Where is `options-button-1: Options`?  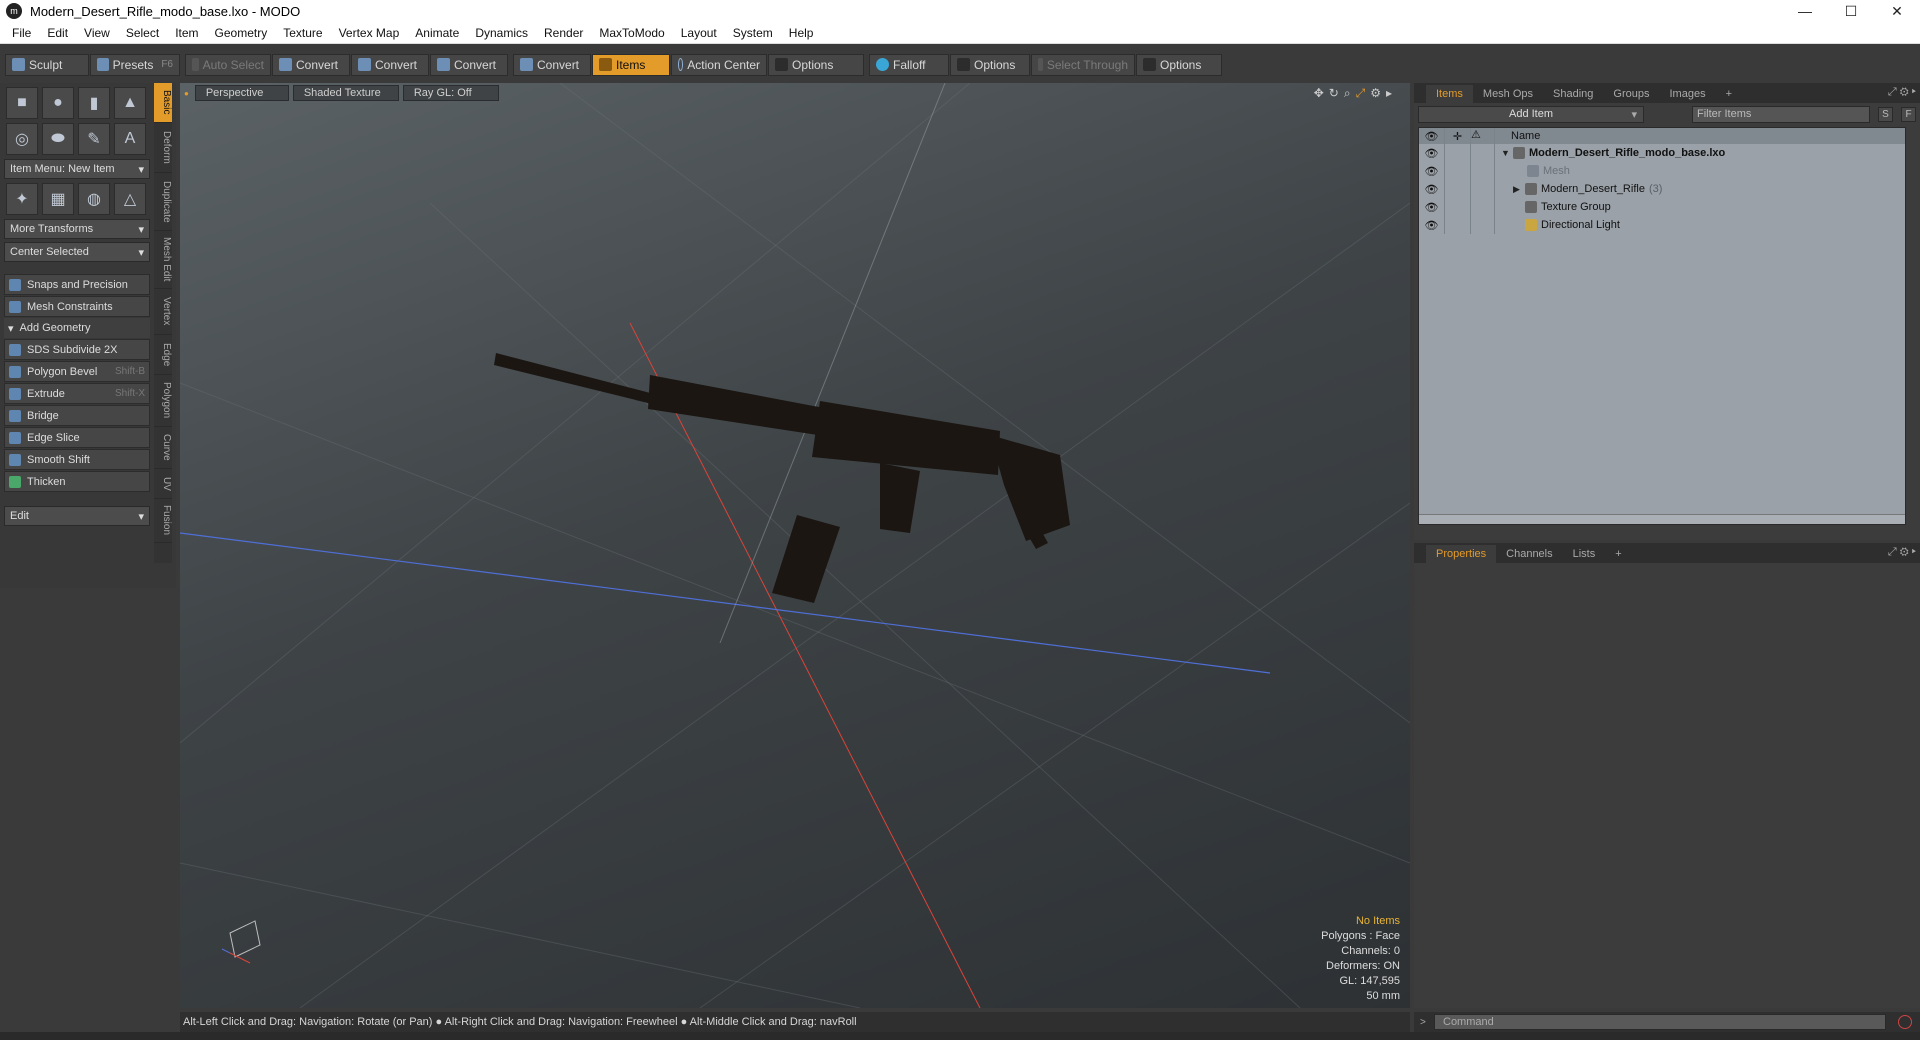
options-button-1: Options is located at coordinates (816, 64).